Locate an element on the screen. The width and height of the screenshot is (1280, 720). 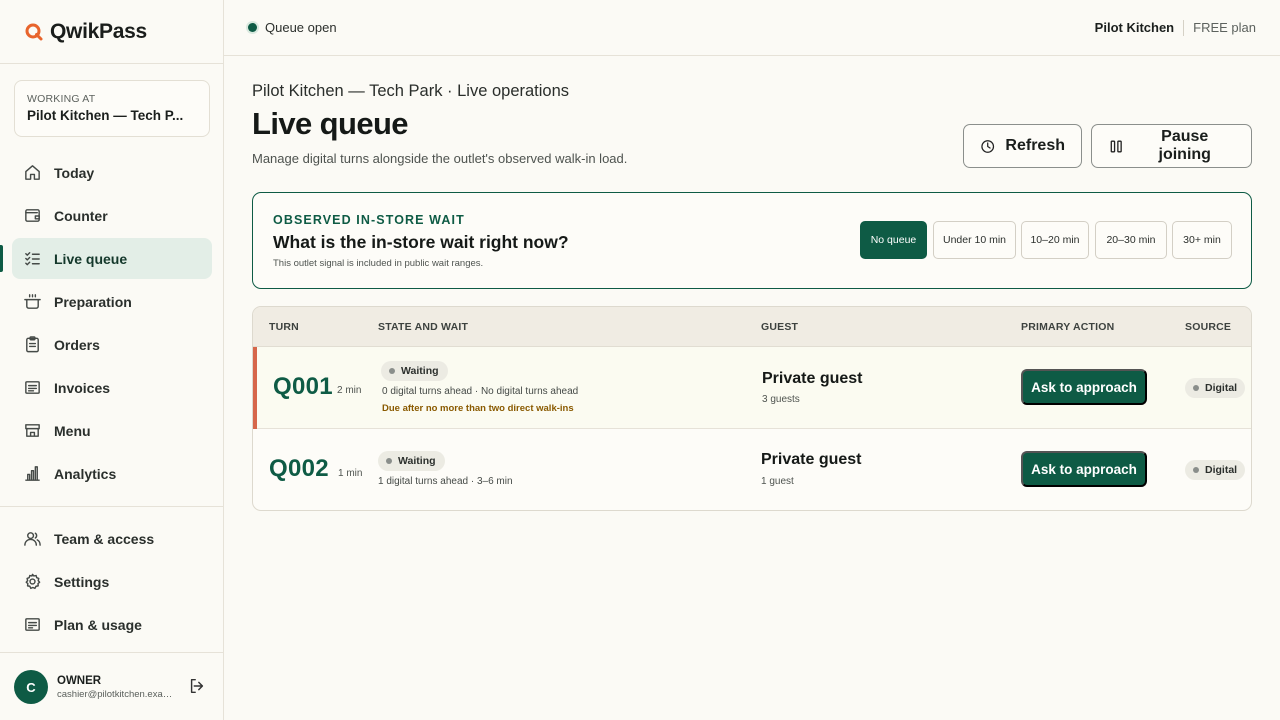
nav-item-label: Invoices is located at coordinates (82, 387).